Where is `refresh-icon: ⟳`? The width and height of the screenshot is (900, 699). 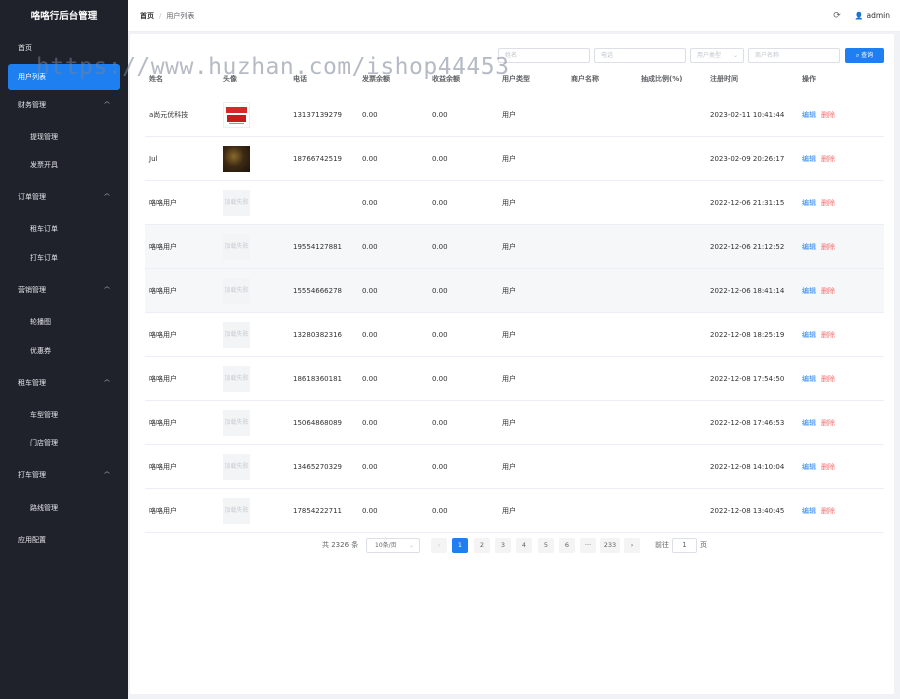 refresh-icon: ⟳ is located at coordinates (837, 16).